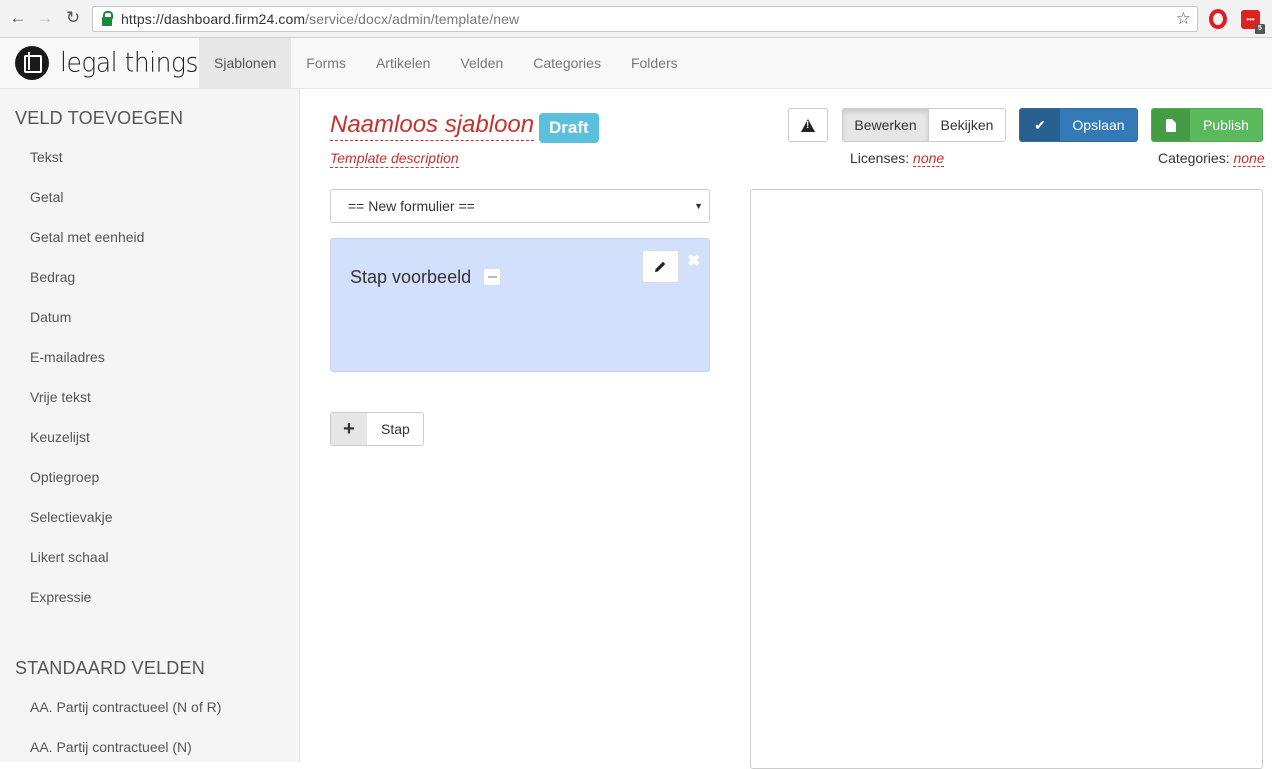 This screenshot has width=1272, height=769. What do you see at coordinates (87, 237) in the screenshot?
I see `sidebar-item-getal-met-eenheid: Getal met eenheid` at bounding box center [87, 237].